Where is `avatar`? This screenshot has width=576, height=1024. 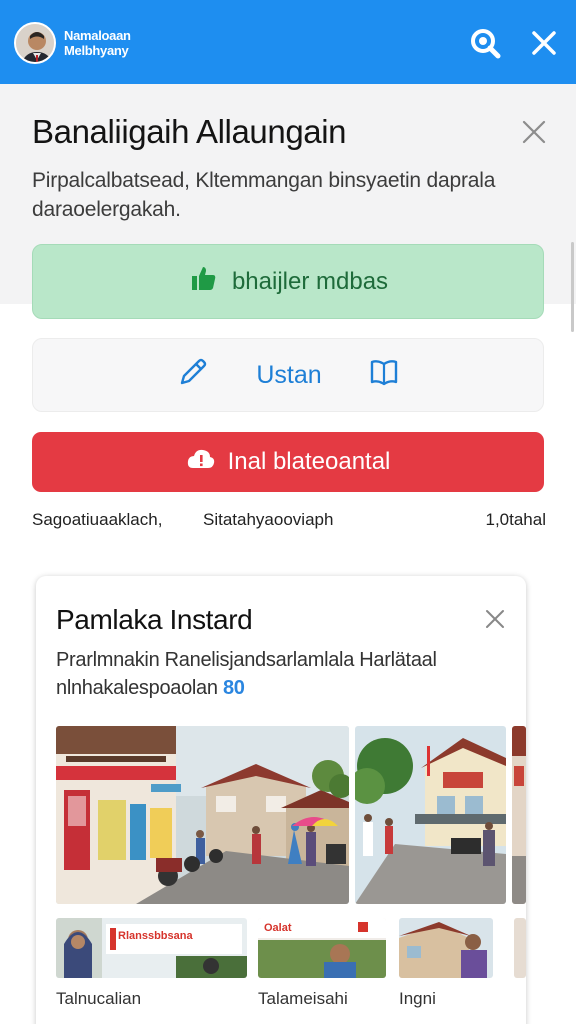 avatar is located at coordinates (35, 43).